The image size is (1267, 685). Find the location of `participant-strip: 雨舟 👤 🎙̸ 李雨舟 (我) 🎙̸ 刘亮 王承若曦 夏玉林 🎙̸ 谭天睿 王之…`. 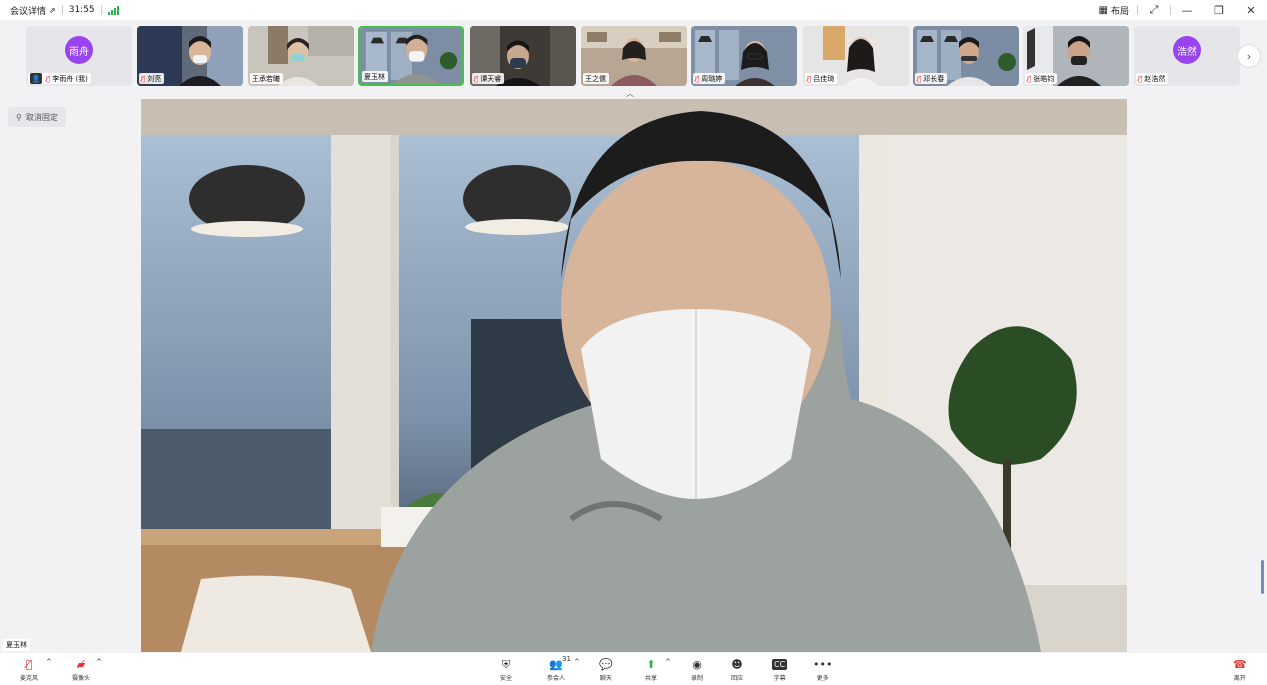

participant-strip: 雨舟 👤 🎙̸ 李雨舟 (我) 🎙̸ 刘亮 王承若曦 夏玉林 🎙̸ 谭天睿 王之… is located at coordinates (633, 59).